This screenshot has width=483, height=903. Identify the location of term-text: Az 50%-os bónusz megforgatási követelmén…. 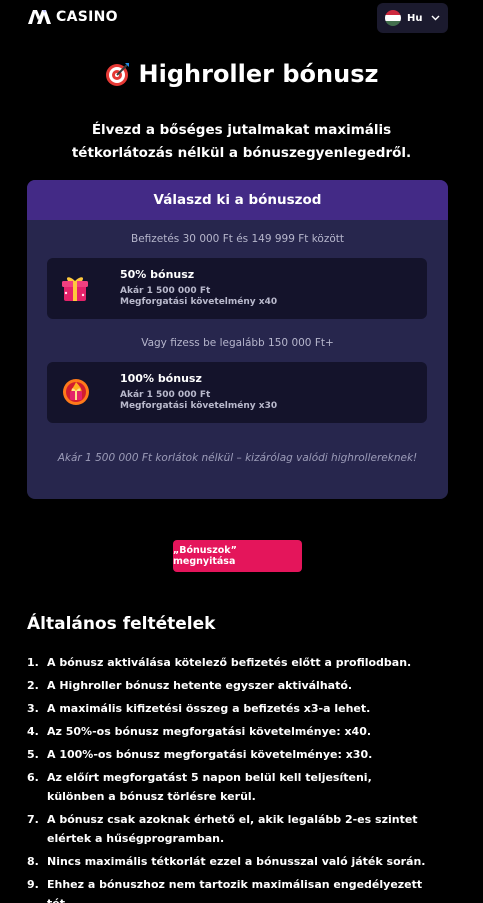
(209, 731).